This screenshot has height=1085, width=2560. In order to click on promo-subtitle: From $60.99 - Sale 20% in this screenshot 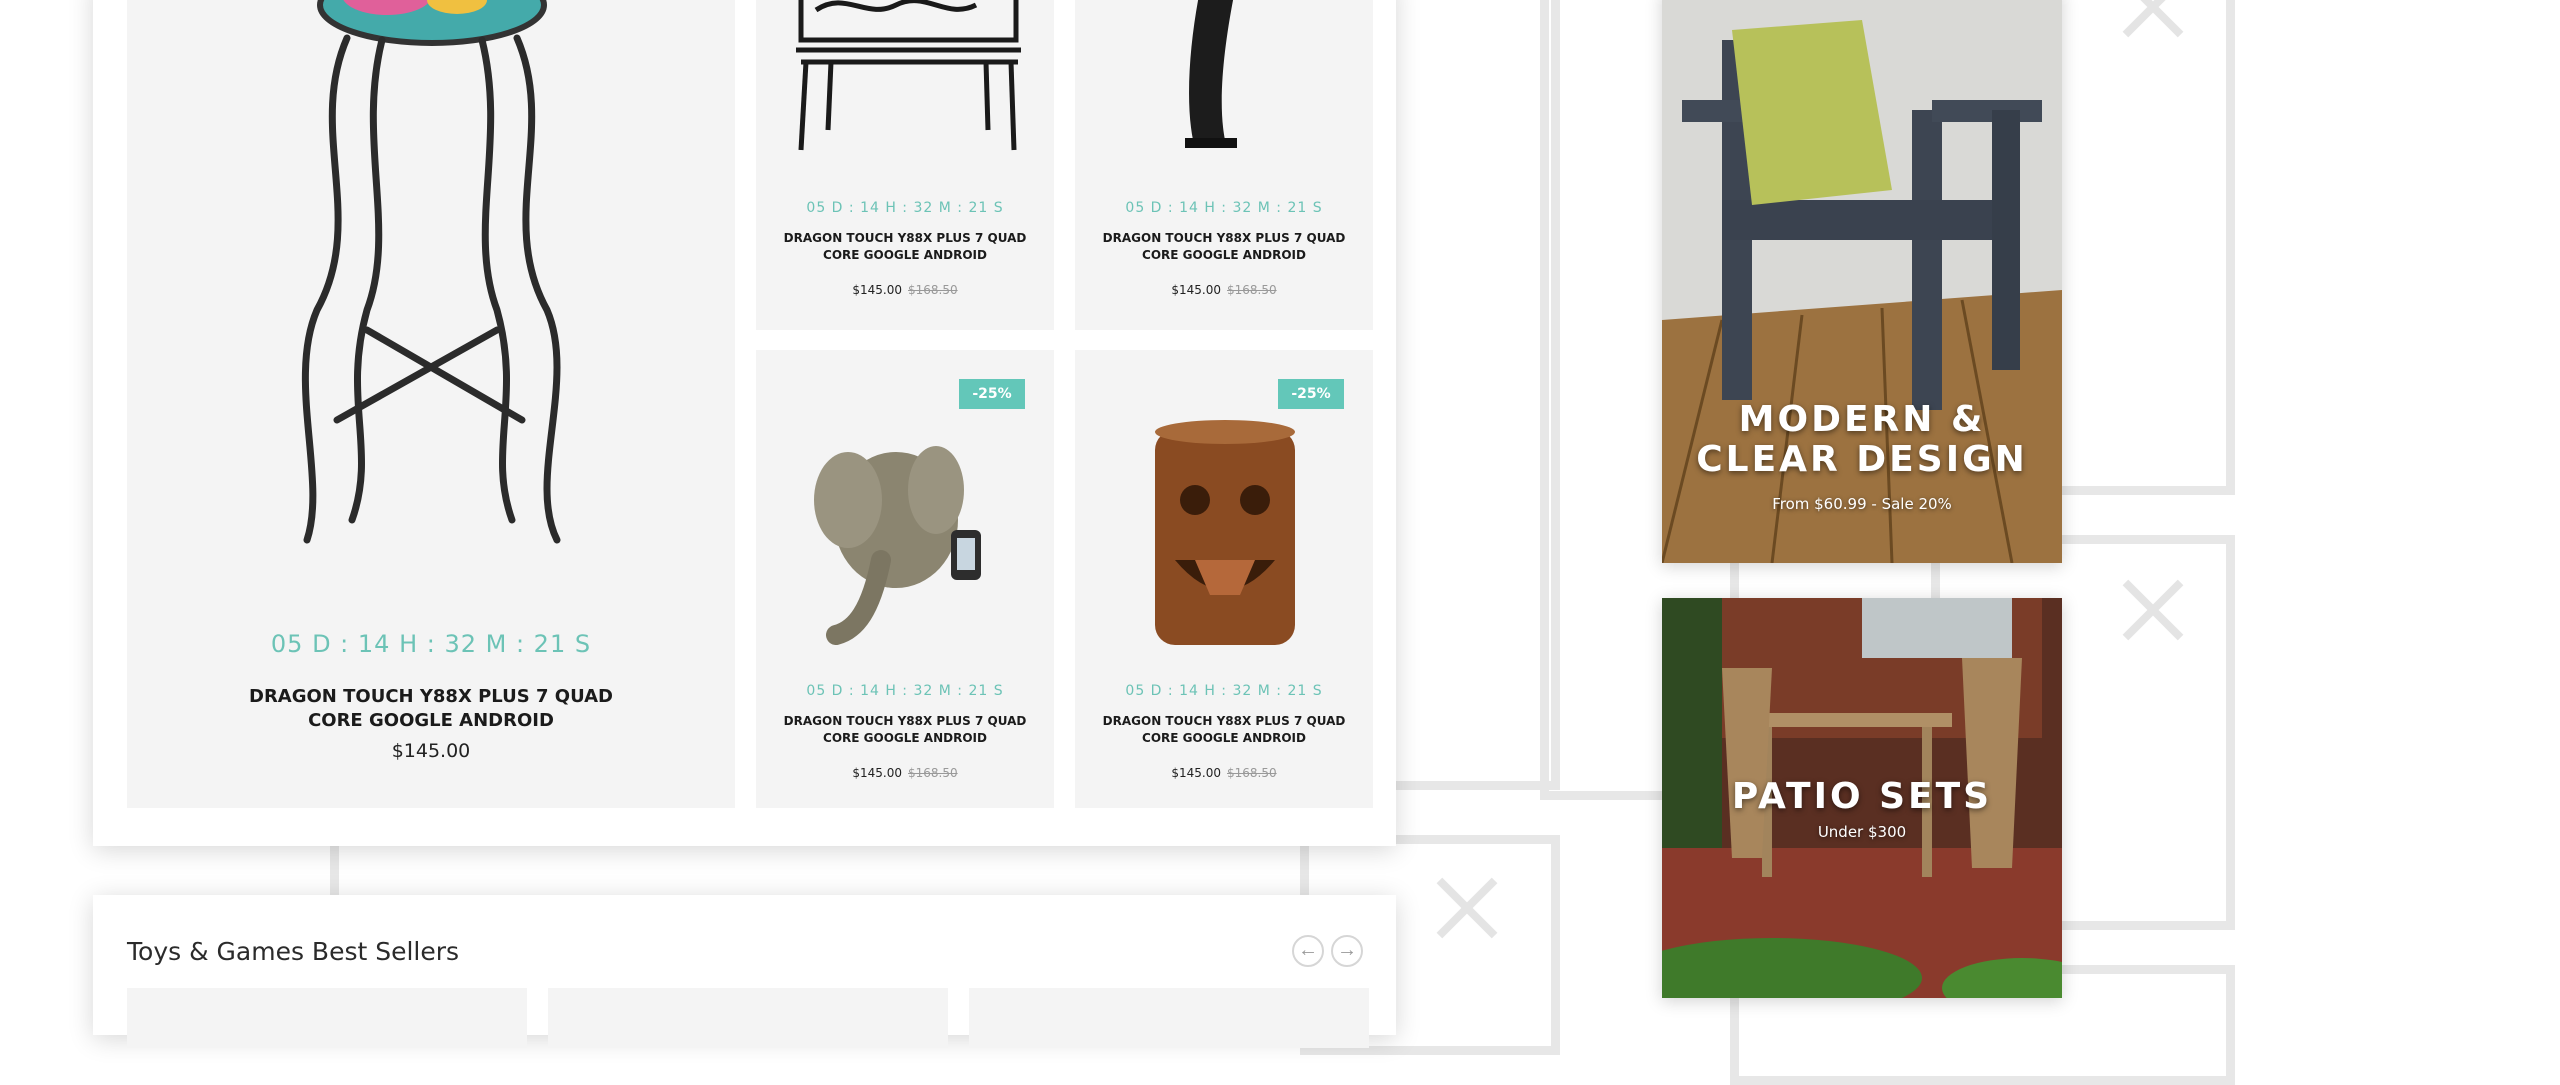, I will do `click(1862, 504)`.